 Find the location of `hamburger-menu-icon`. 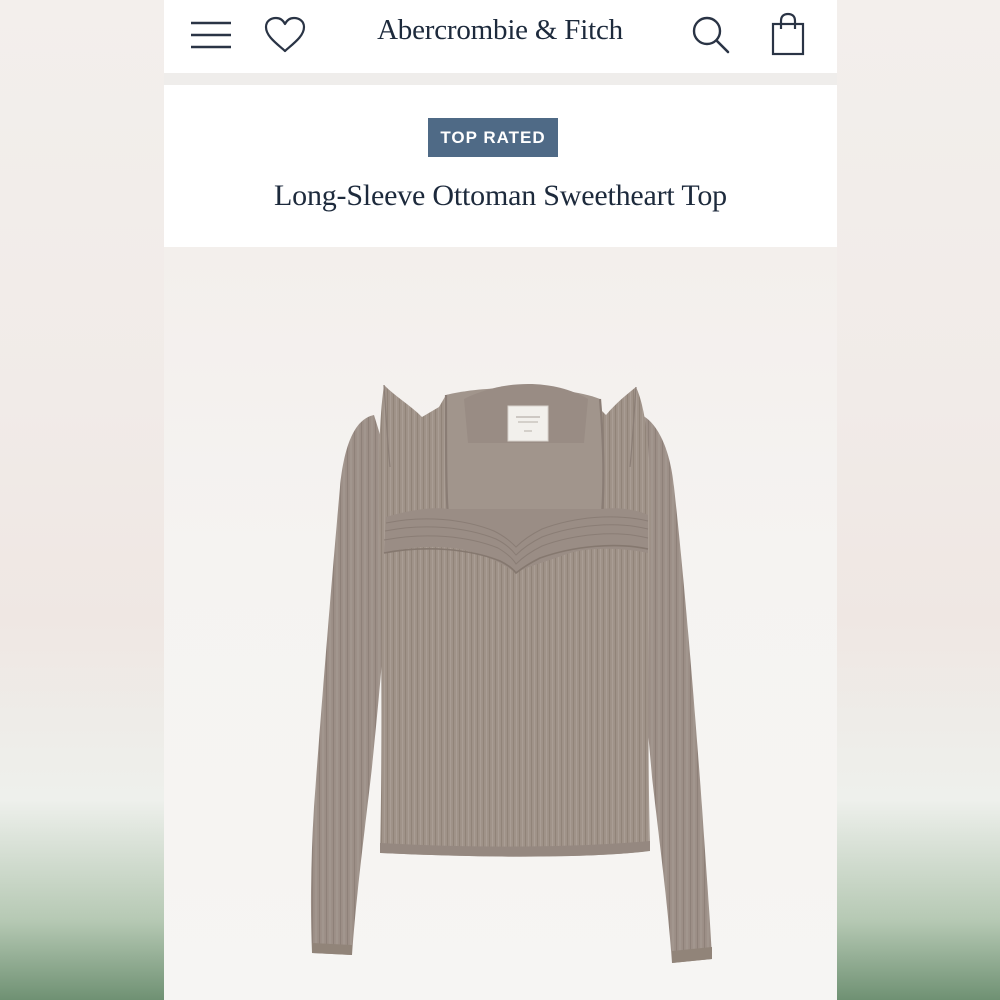

hamburger-menu-icon is located at coordinates (211, 35).